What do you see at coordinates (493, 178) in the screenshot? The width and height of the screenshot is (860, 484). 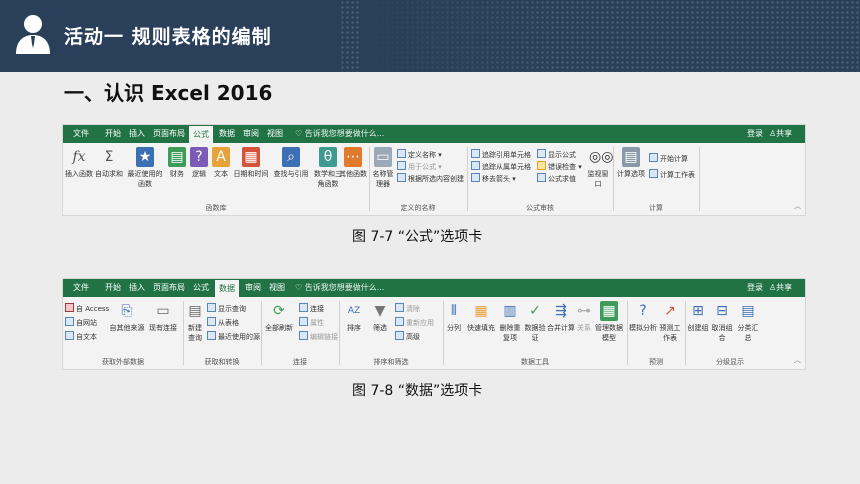 I see `remove-arrows-button: 移去箭头 ▾` at bounding box center [493, 178].